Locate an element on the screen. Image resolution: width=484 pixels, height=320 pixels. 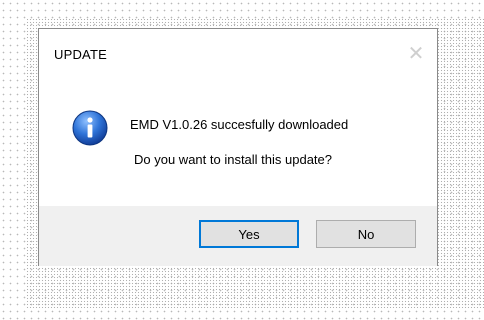
close-icon: ✕ is located at coordinates (416, 54).